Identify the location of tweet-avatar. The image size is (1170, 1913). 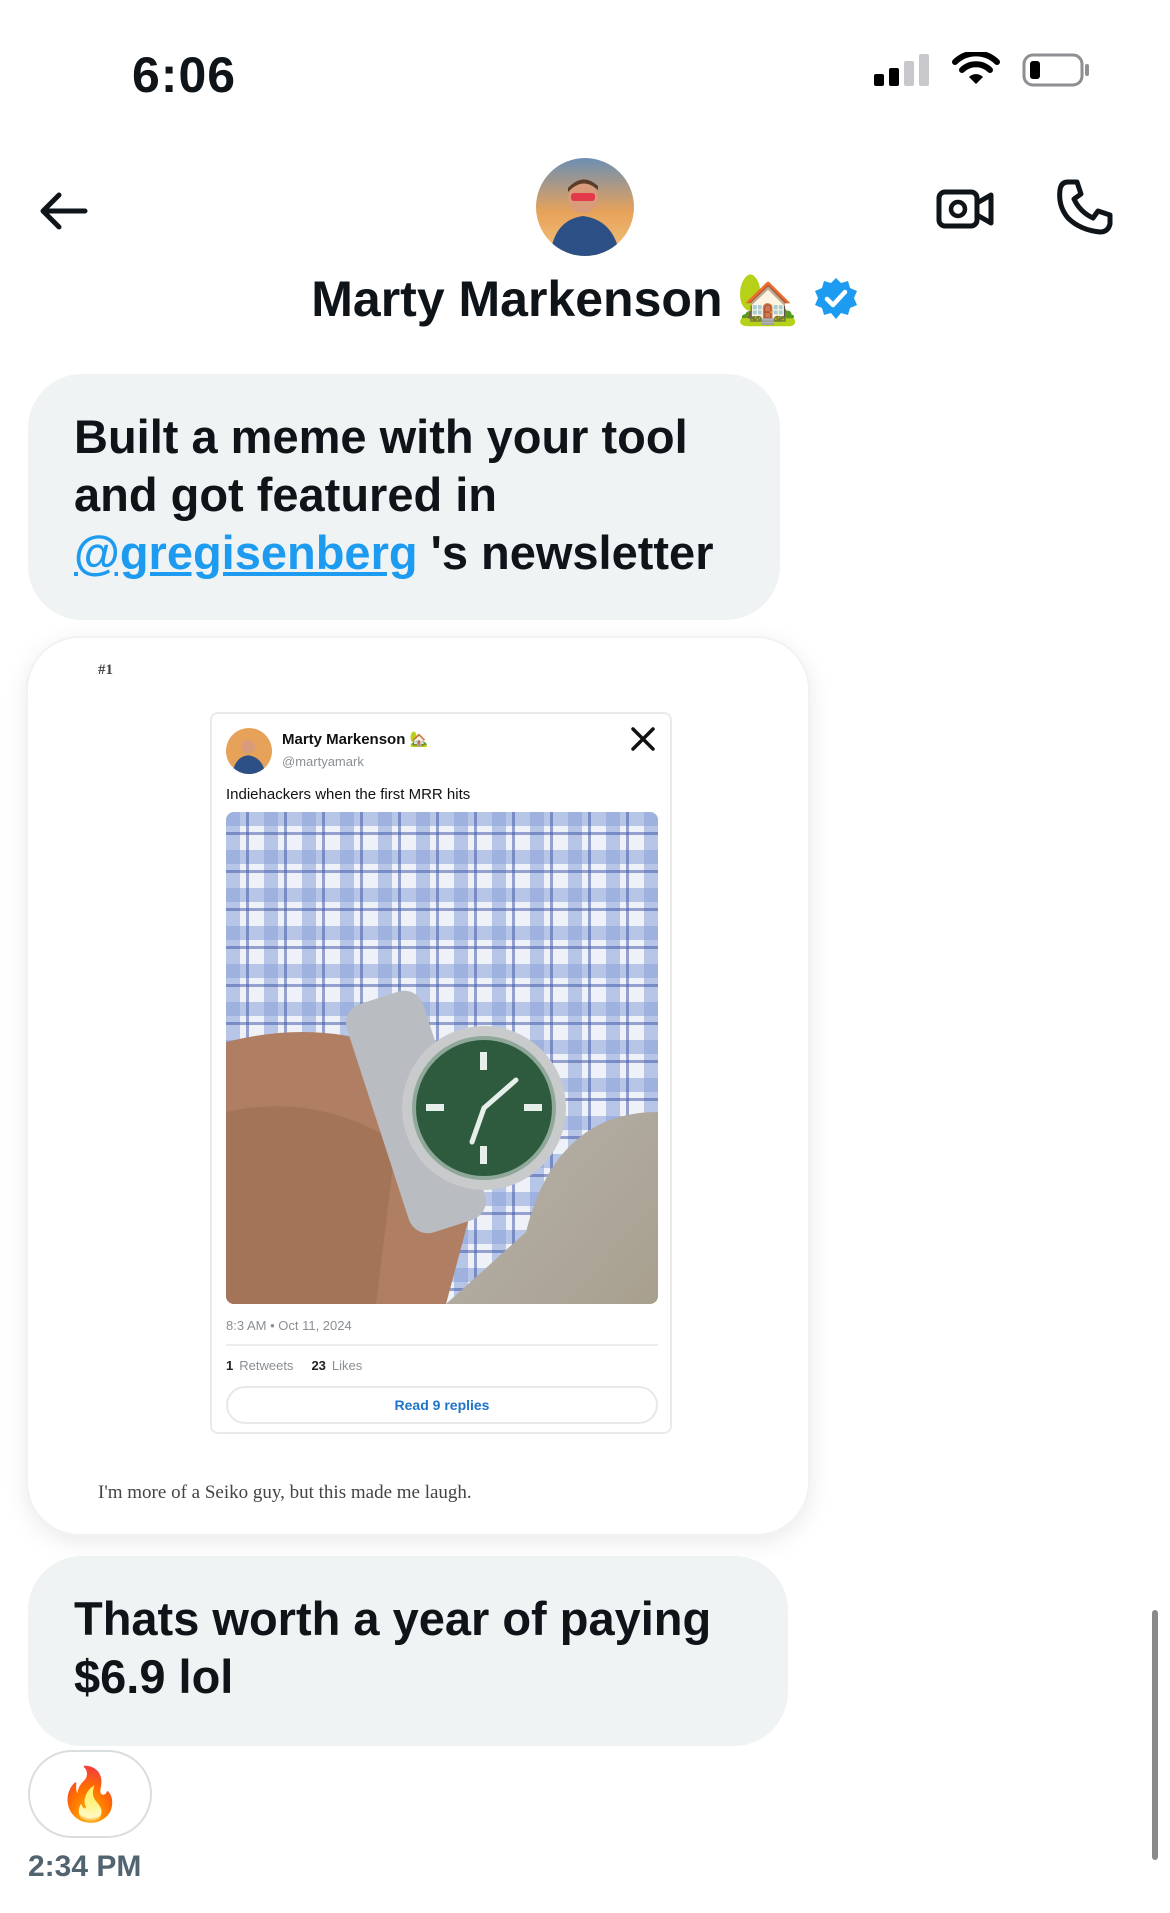
(249, 751).